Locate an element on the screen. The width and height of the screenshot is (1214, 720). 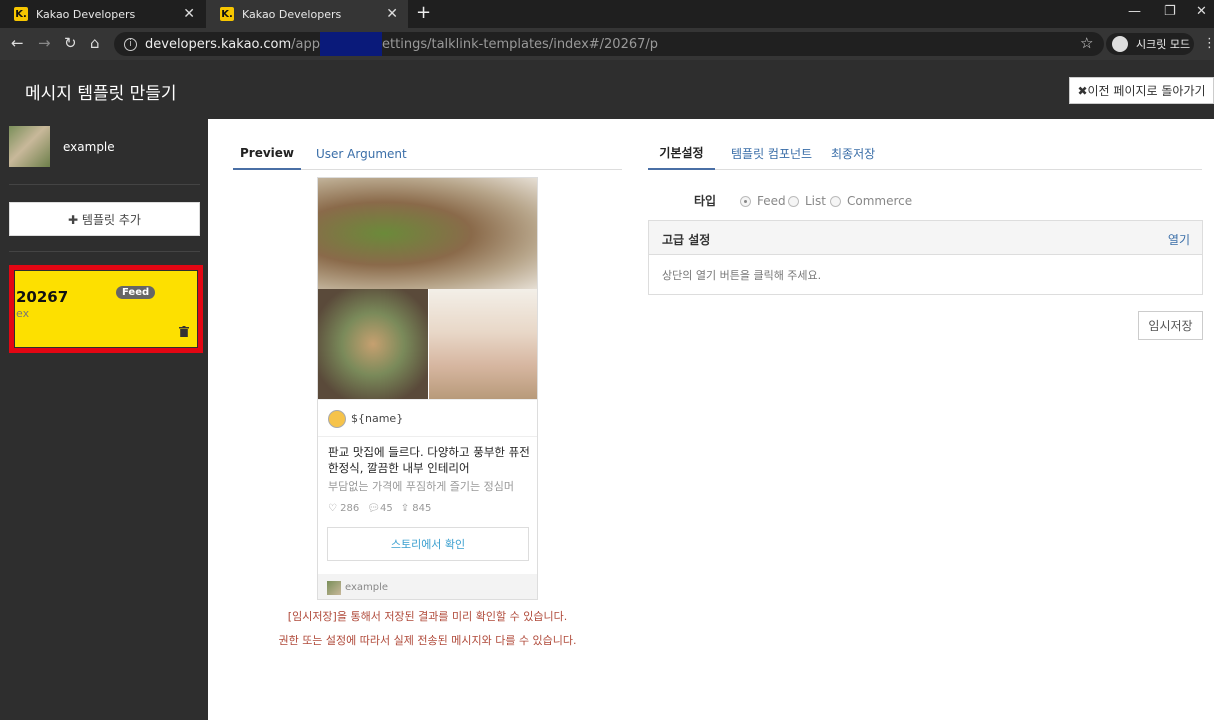
browser-tab-active: K. Kakao Developers ✕ is located at coordinates (307, 14).